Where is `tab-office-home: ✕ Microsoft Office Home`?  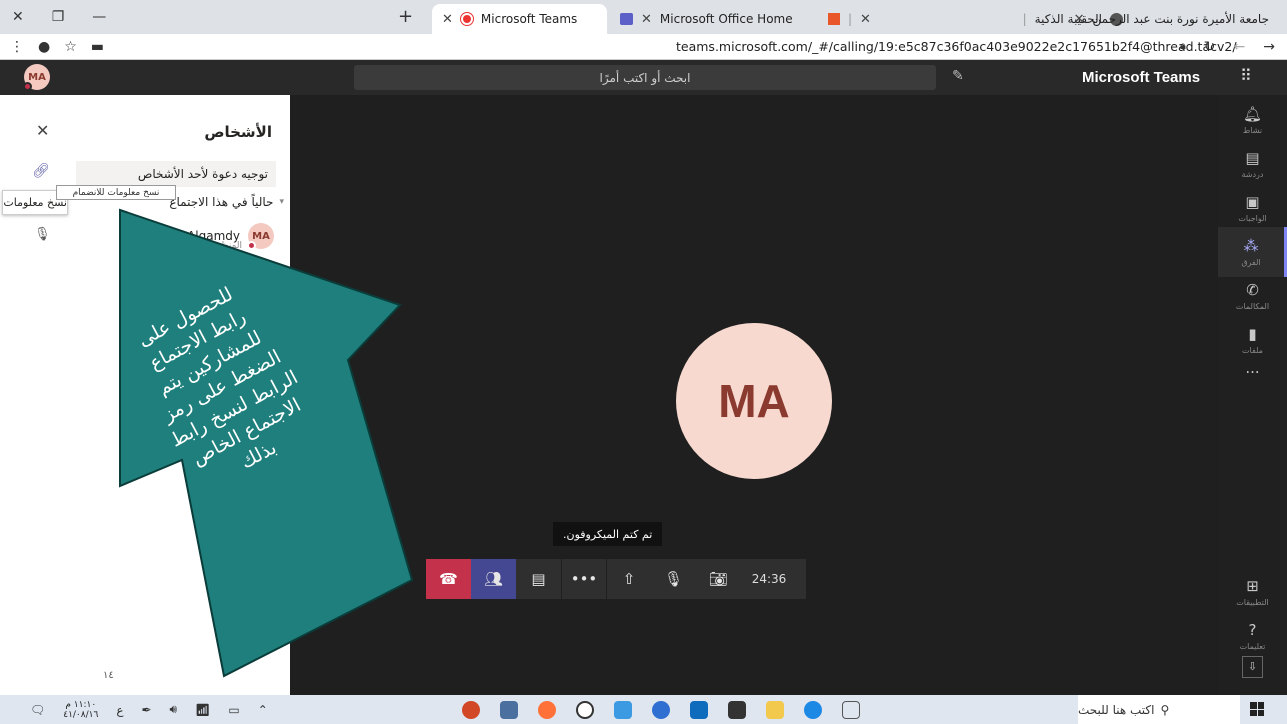
tab-office-home: ✕ Microsoft Office Home is located at coordinates (712, 19).